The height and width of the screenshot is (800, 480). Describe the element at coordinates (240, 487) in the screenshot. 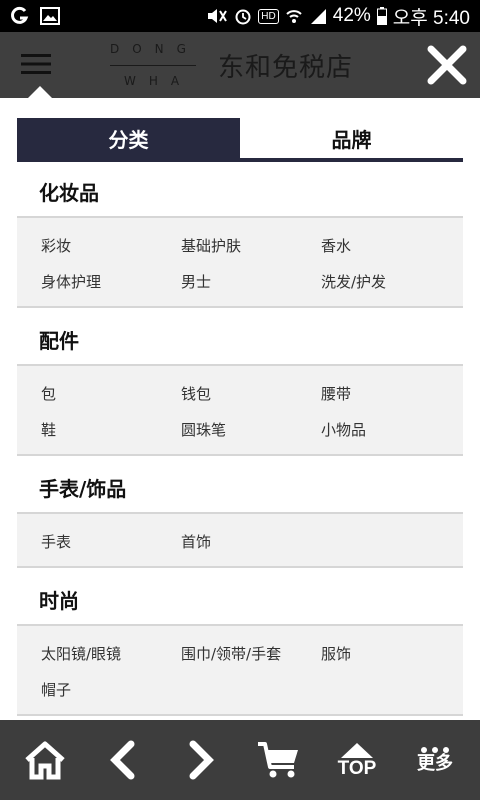

I see `section-title: 手表/饰品` at that location.